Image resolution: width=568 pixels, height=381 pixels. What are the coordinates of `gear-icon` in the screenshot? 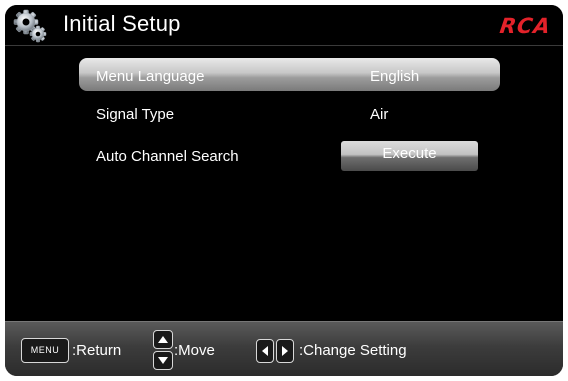 It's located at (30, 26).